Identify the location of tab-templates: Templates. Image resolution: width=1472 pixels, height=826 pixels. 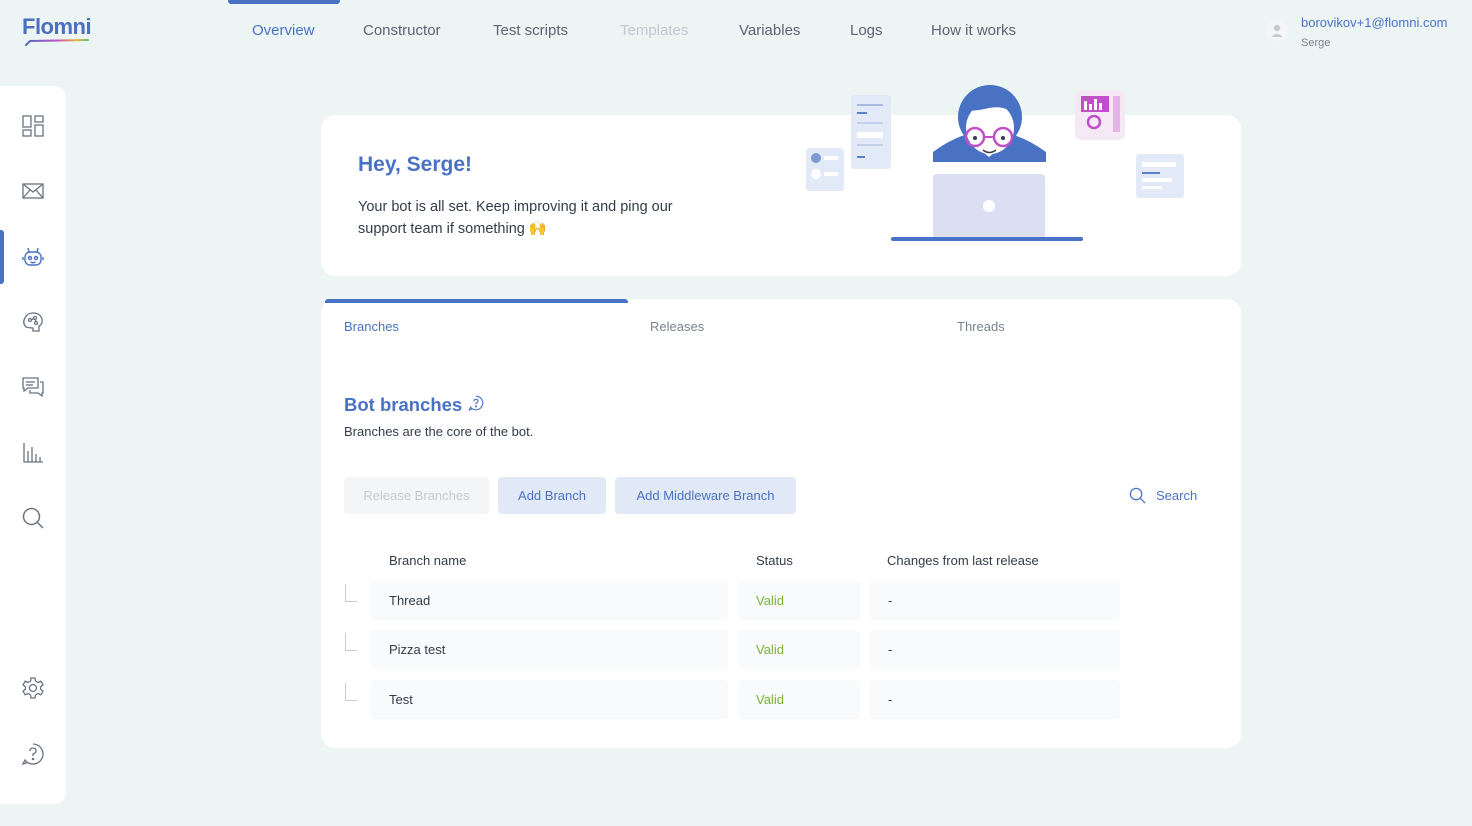
(654, 30).